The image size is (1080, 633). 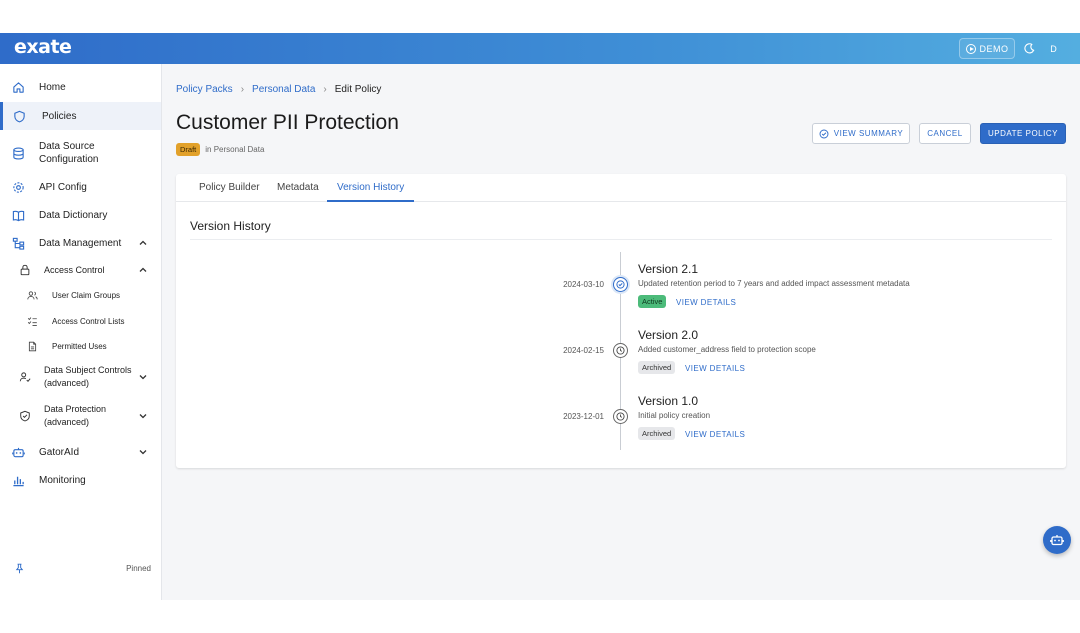 What do you see at coordinates (188, 149) in the screenshot?
I see `status-badge: Draft` at bounding box center [188, 149].